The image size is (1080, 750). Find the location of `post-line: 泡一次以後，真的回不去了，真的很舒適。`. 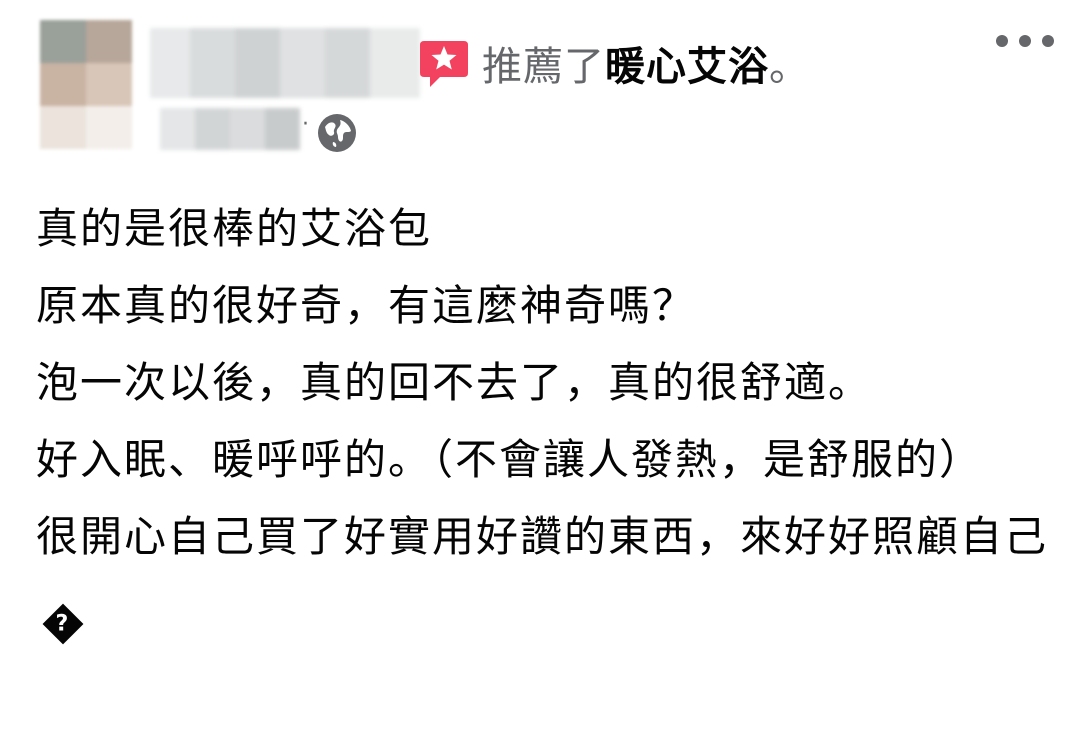

post-line: 泡一次以後，真的回不去了，真的很舒適。 is located at coordinates (454, 382).